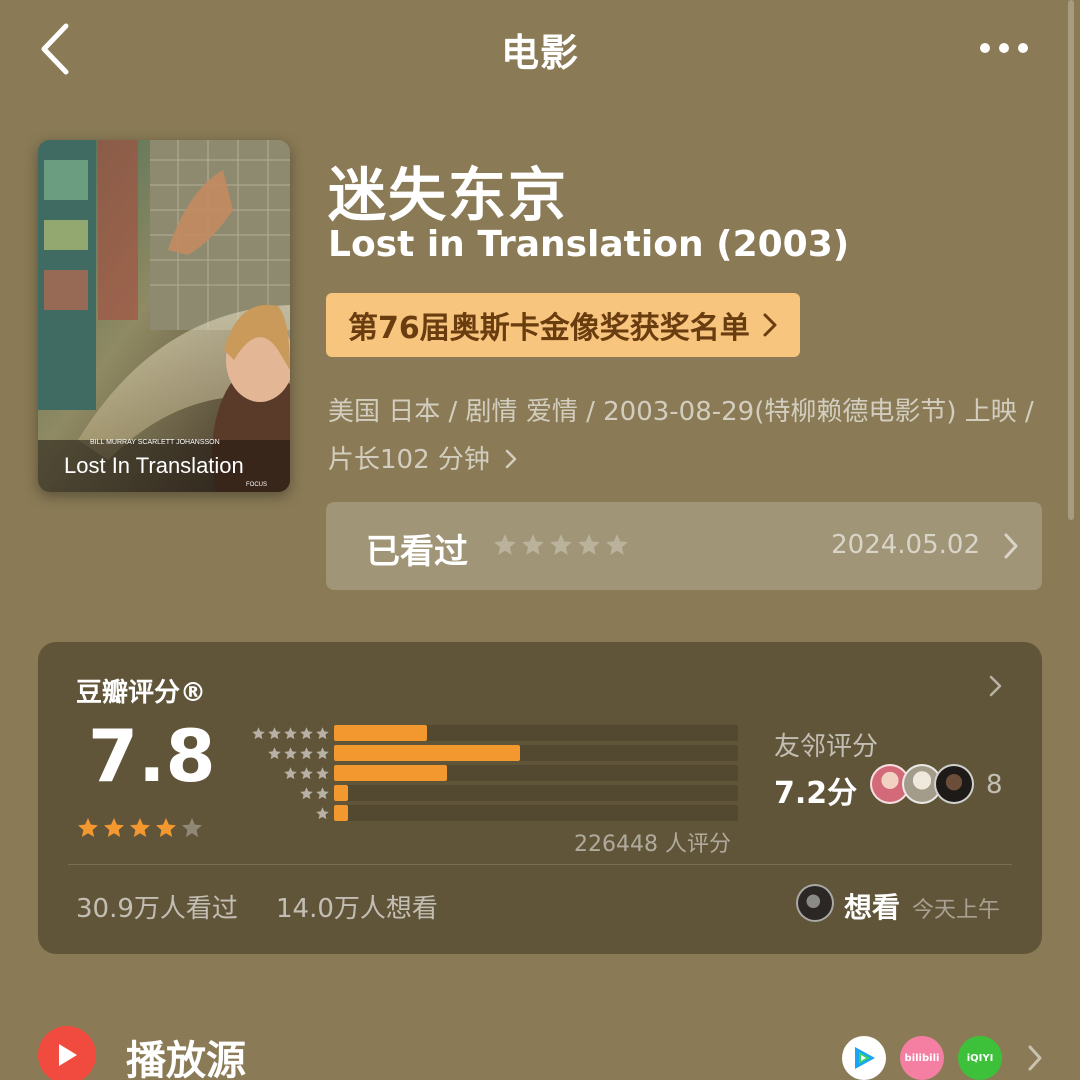 The height and width of the screenshot is (1080, 1080). I want to click on movie-title-en: Lost in Translation (2003), so click(589, 244).